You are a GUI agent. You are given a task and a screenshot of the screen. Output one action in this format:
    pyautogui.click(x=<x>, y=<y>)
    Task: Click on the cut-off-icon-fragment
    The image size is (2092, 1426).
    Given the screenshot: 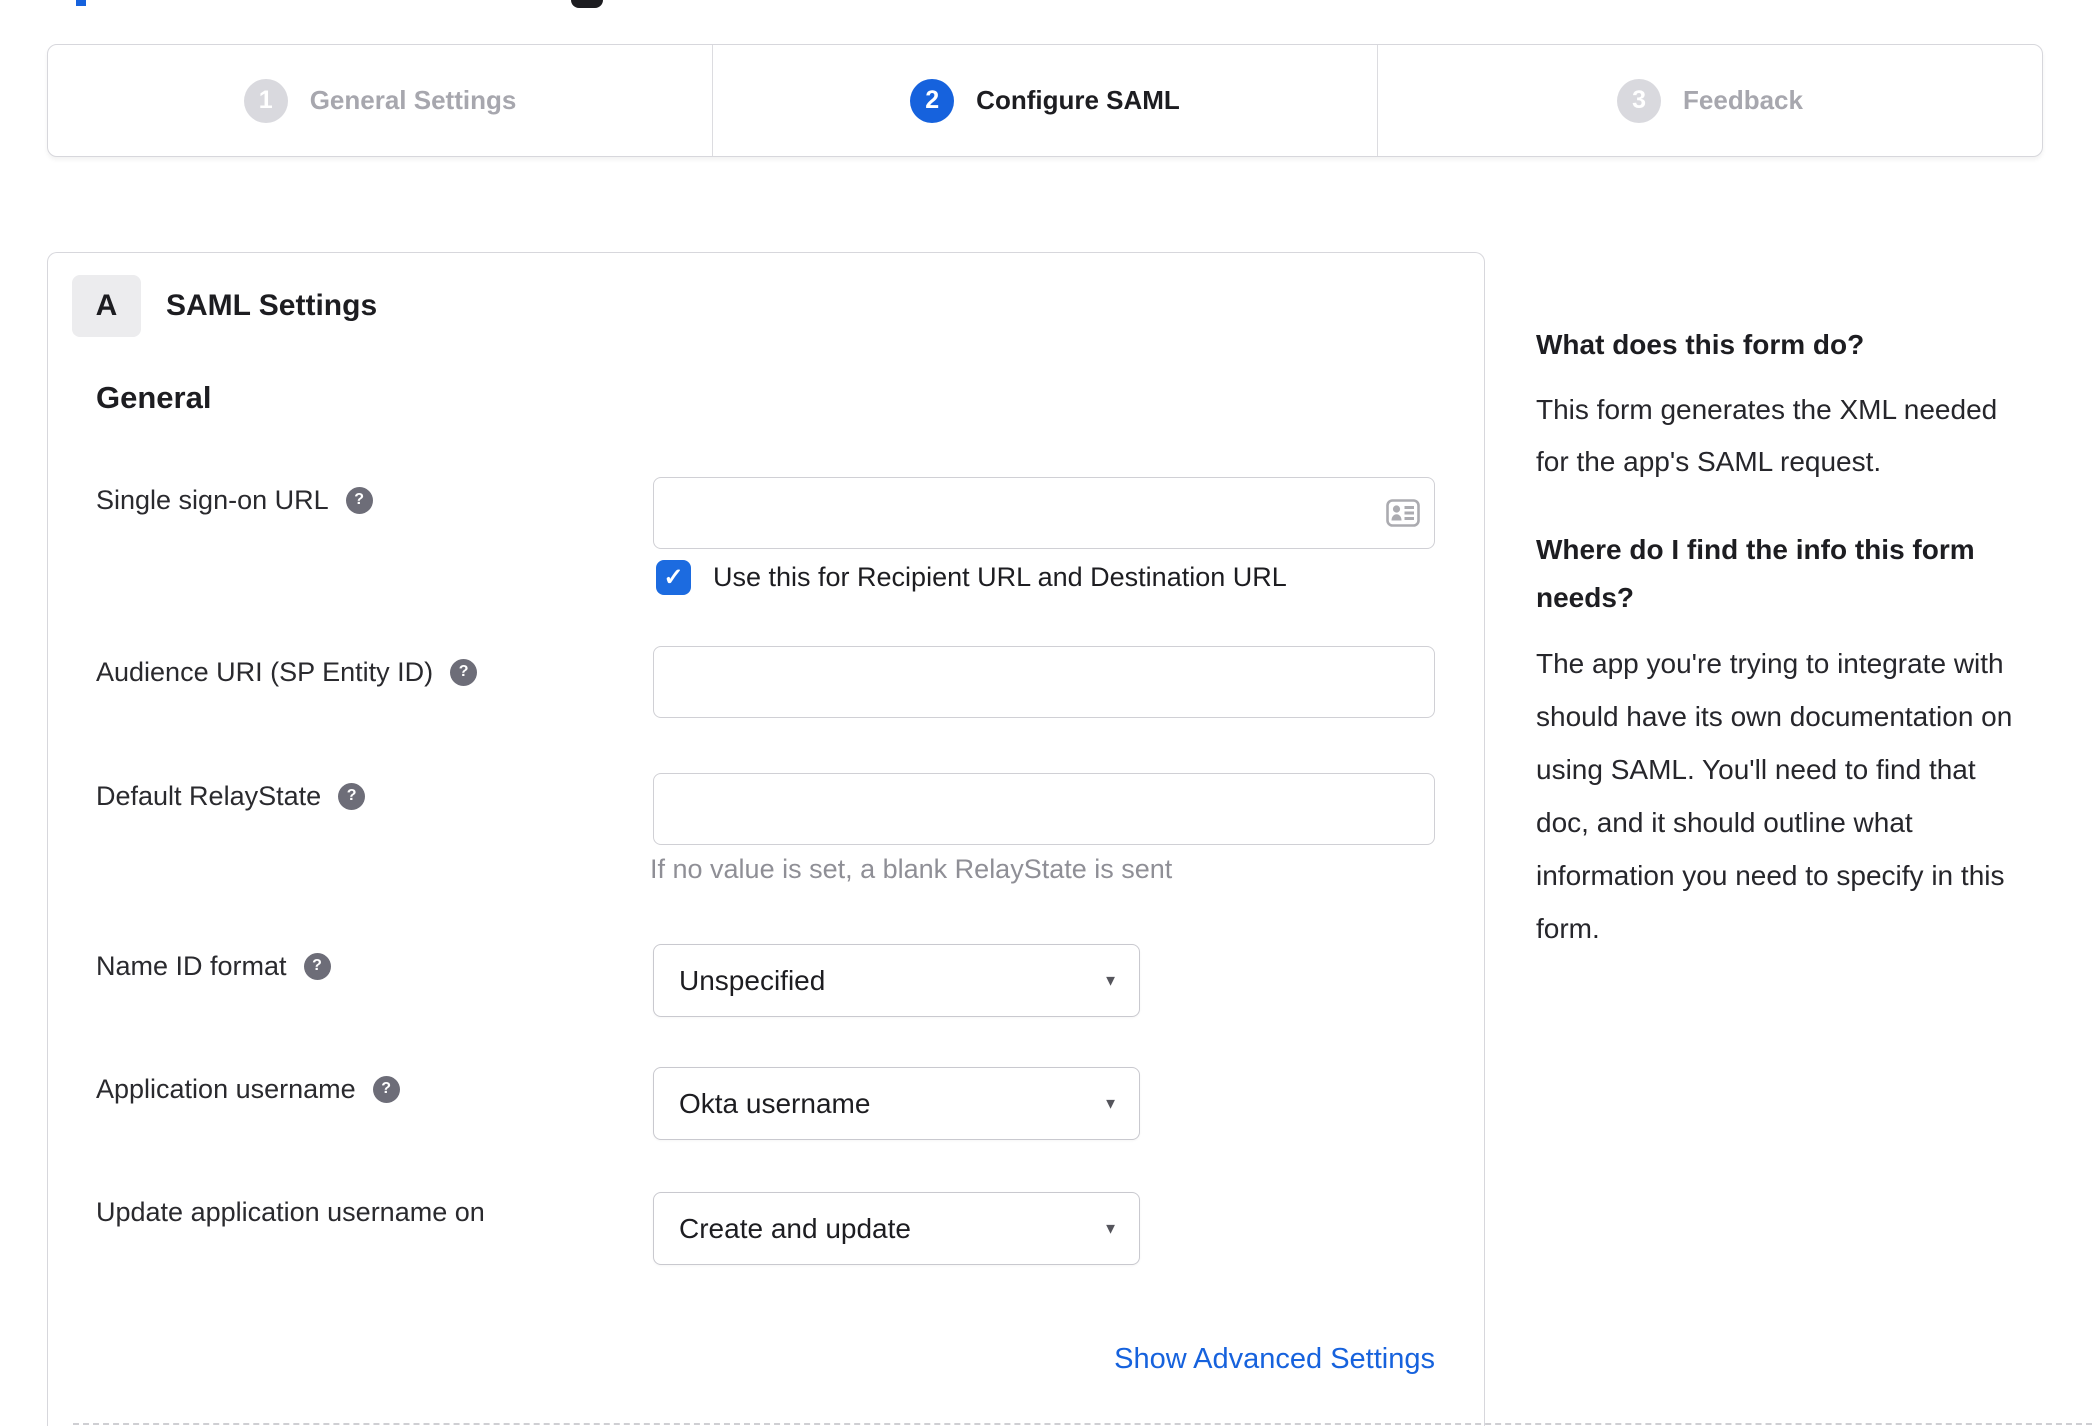 What is the action you would take?
    pyautogui.click(x=587, y=4)
    